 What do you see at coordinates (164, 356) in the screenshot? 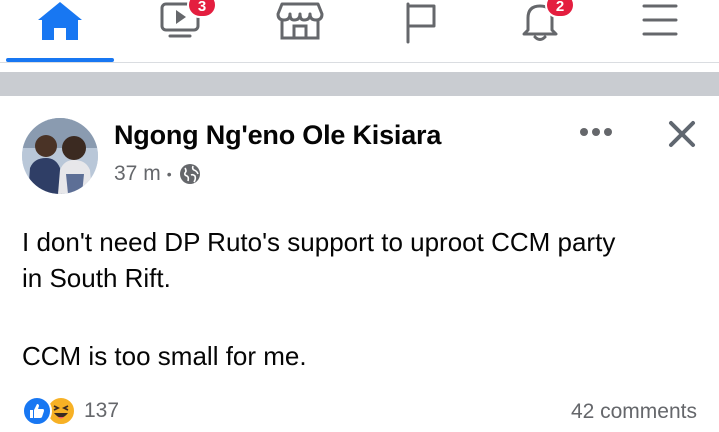
I see `post-text-line: CCM is too small for me.` at bounding box center [164, 356].